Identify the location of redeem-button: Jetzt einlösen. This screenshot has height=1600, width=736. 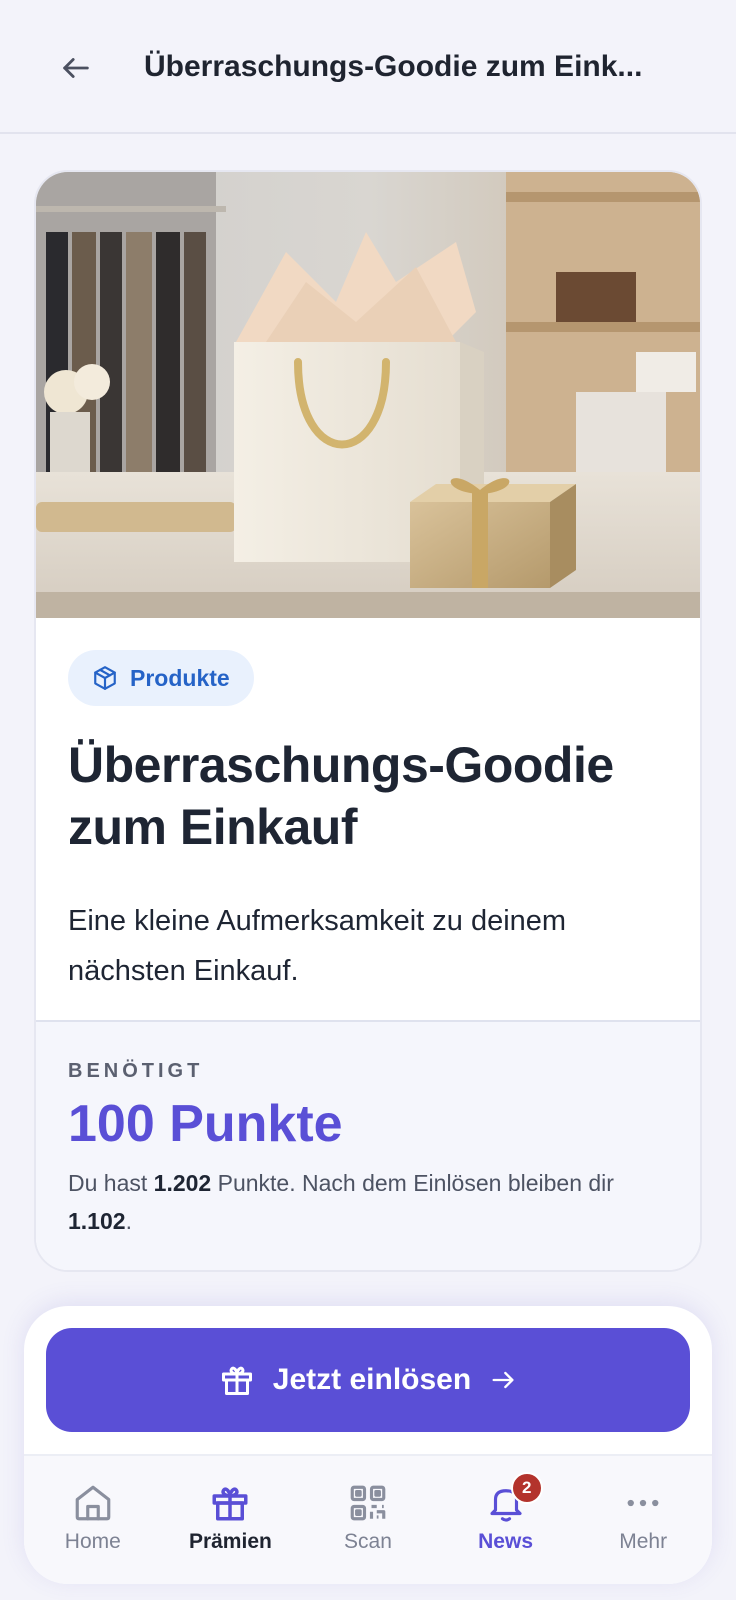
(368, 1380).